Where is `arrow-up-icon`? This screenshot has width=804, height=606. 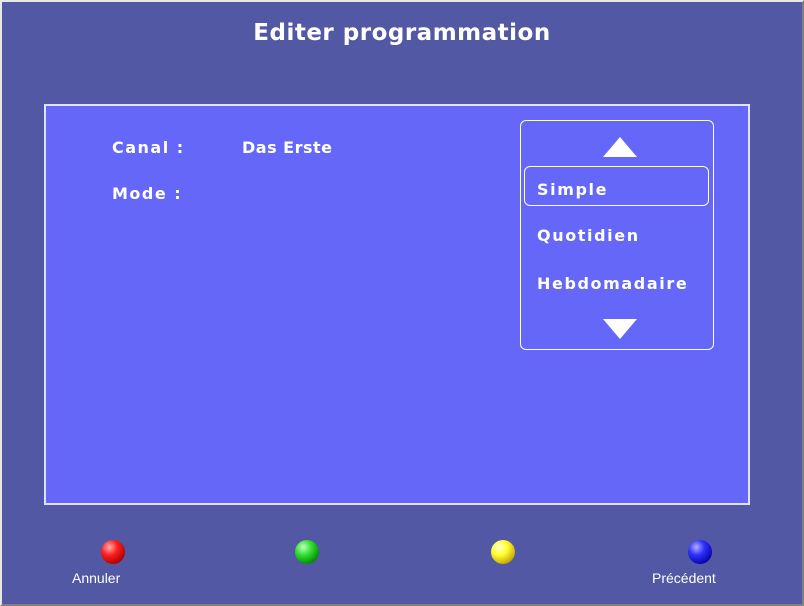
arrow-up-icon is located at coordinates (620, 147).